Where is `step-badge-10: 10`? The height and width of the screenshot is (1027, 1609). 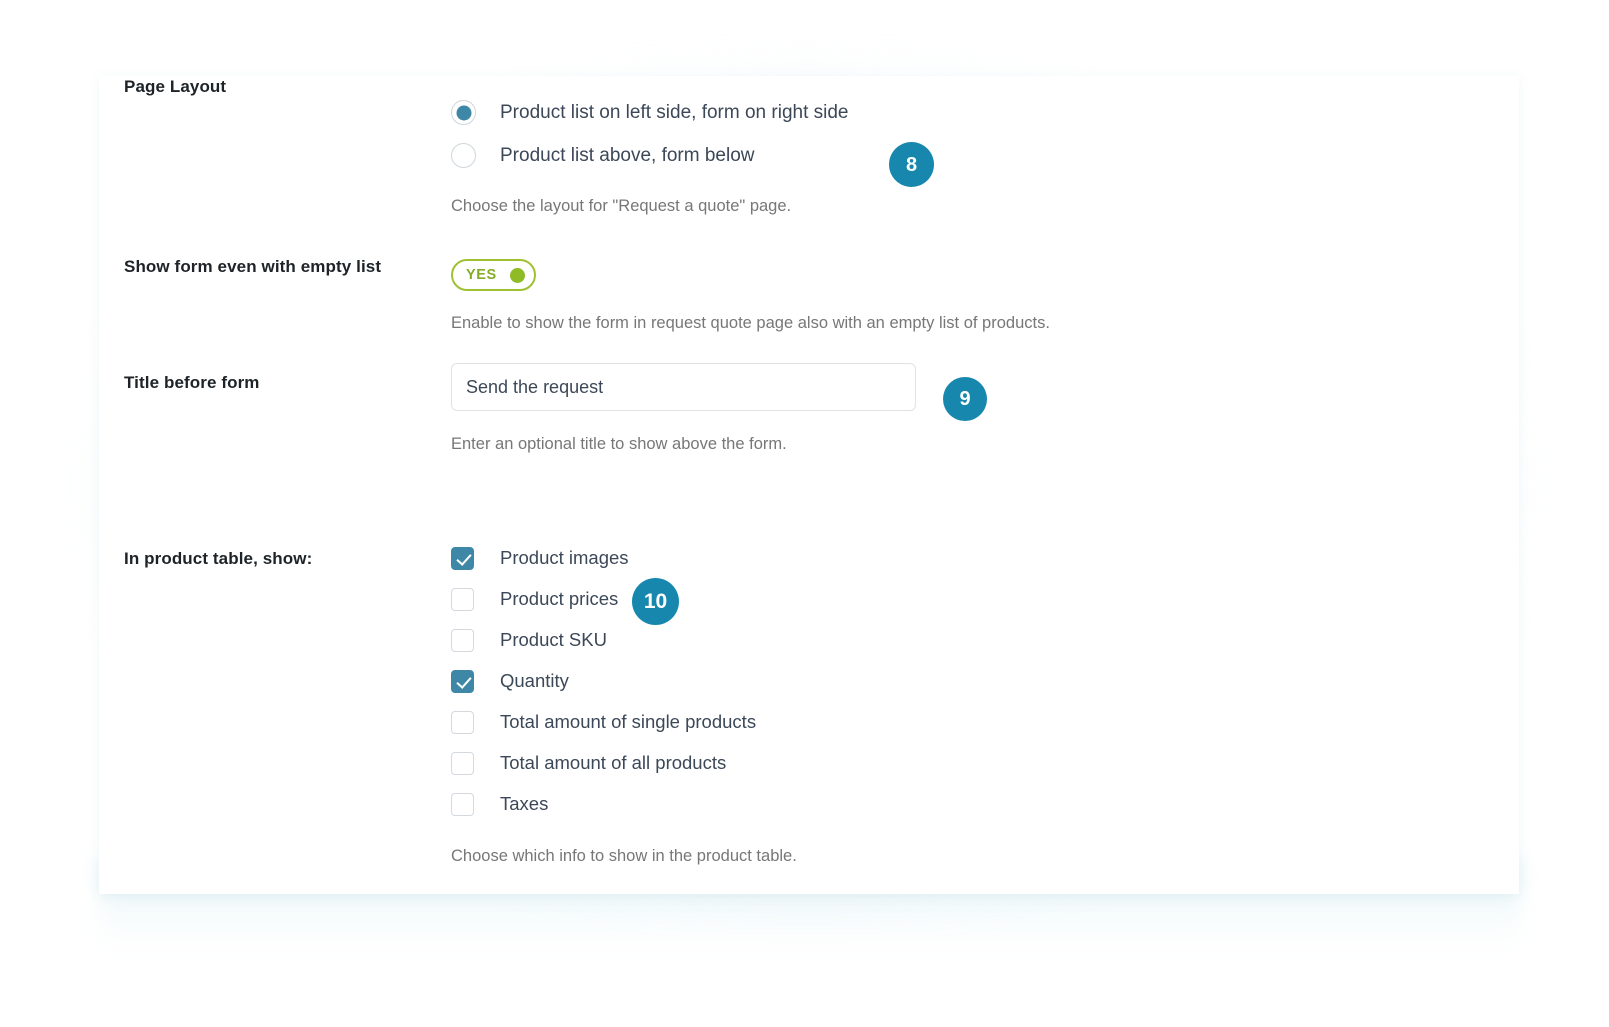 step-badge-10: 10 is located at coordinates (655, 601).